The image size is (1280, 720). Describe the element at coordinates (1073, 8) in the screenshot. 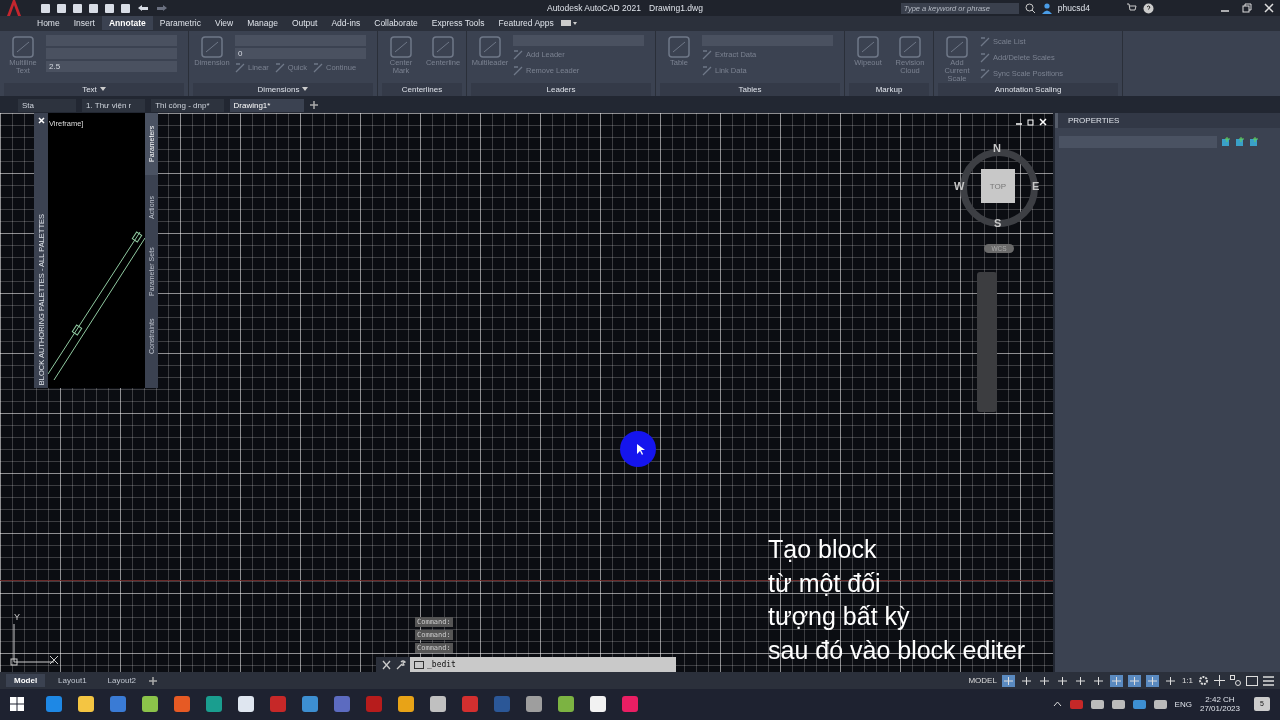

I see `user-name: phucsd4` at that location.